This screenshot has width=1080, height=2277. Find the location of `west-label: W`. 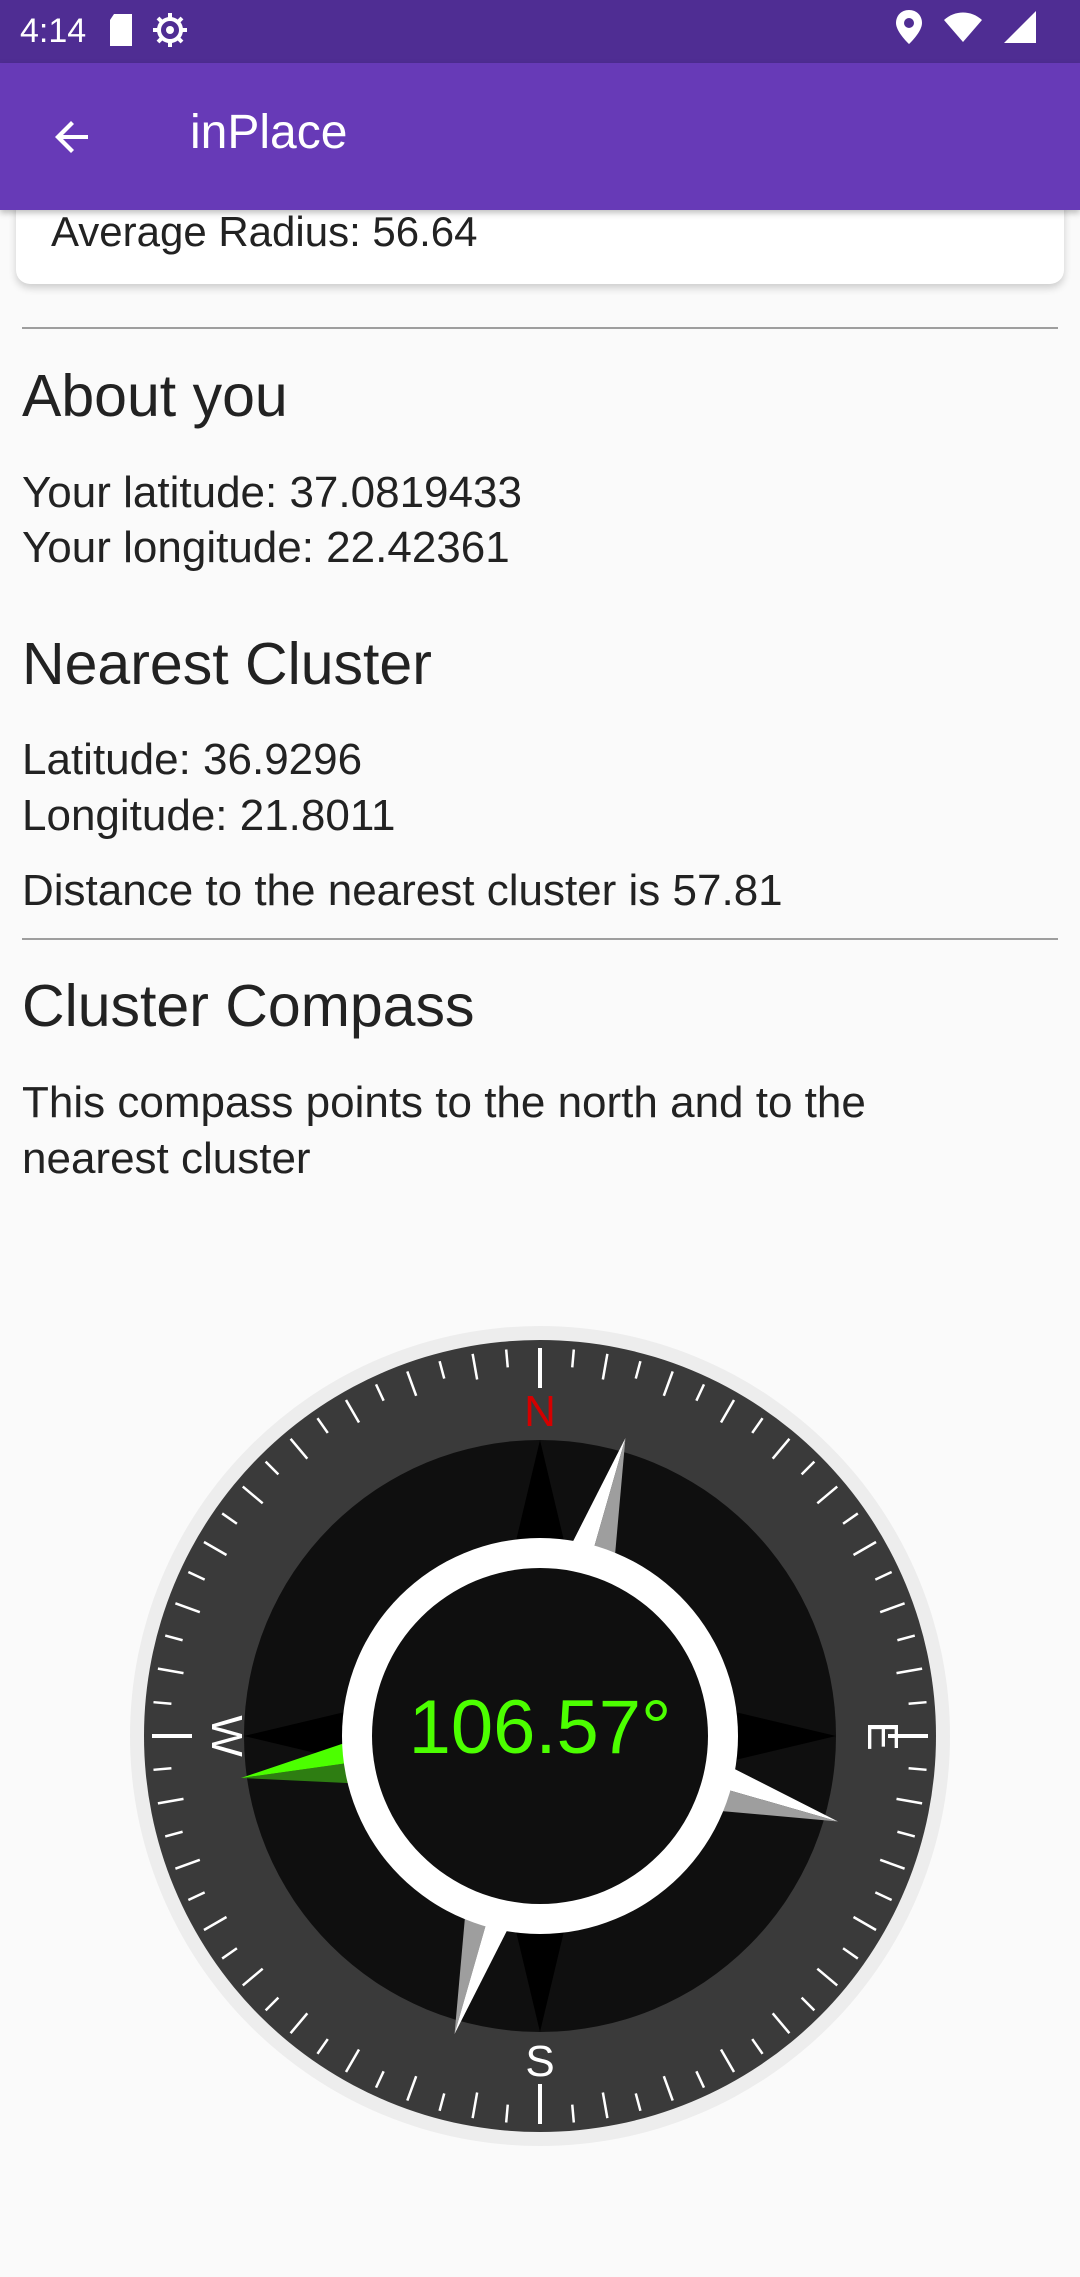

west-label: W is located at coordinates (226, 1736).